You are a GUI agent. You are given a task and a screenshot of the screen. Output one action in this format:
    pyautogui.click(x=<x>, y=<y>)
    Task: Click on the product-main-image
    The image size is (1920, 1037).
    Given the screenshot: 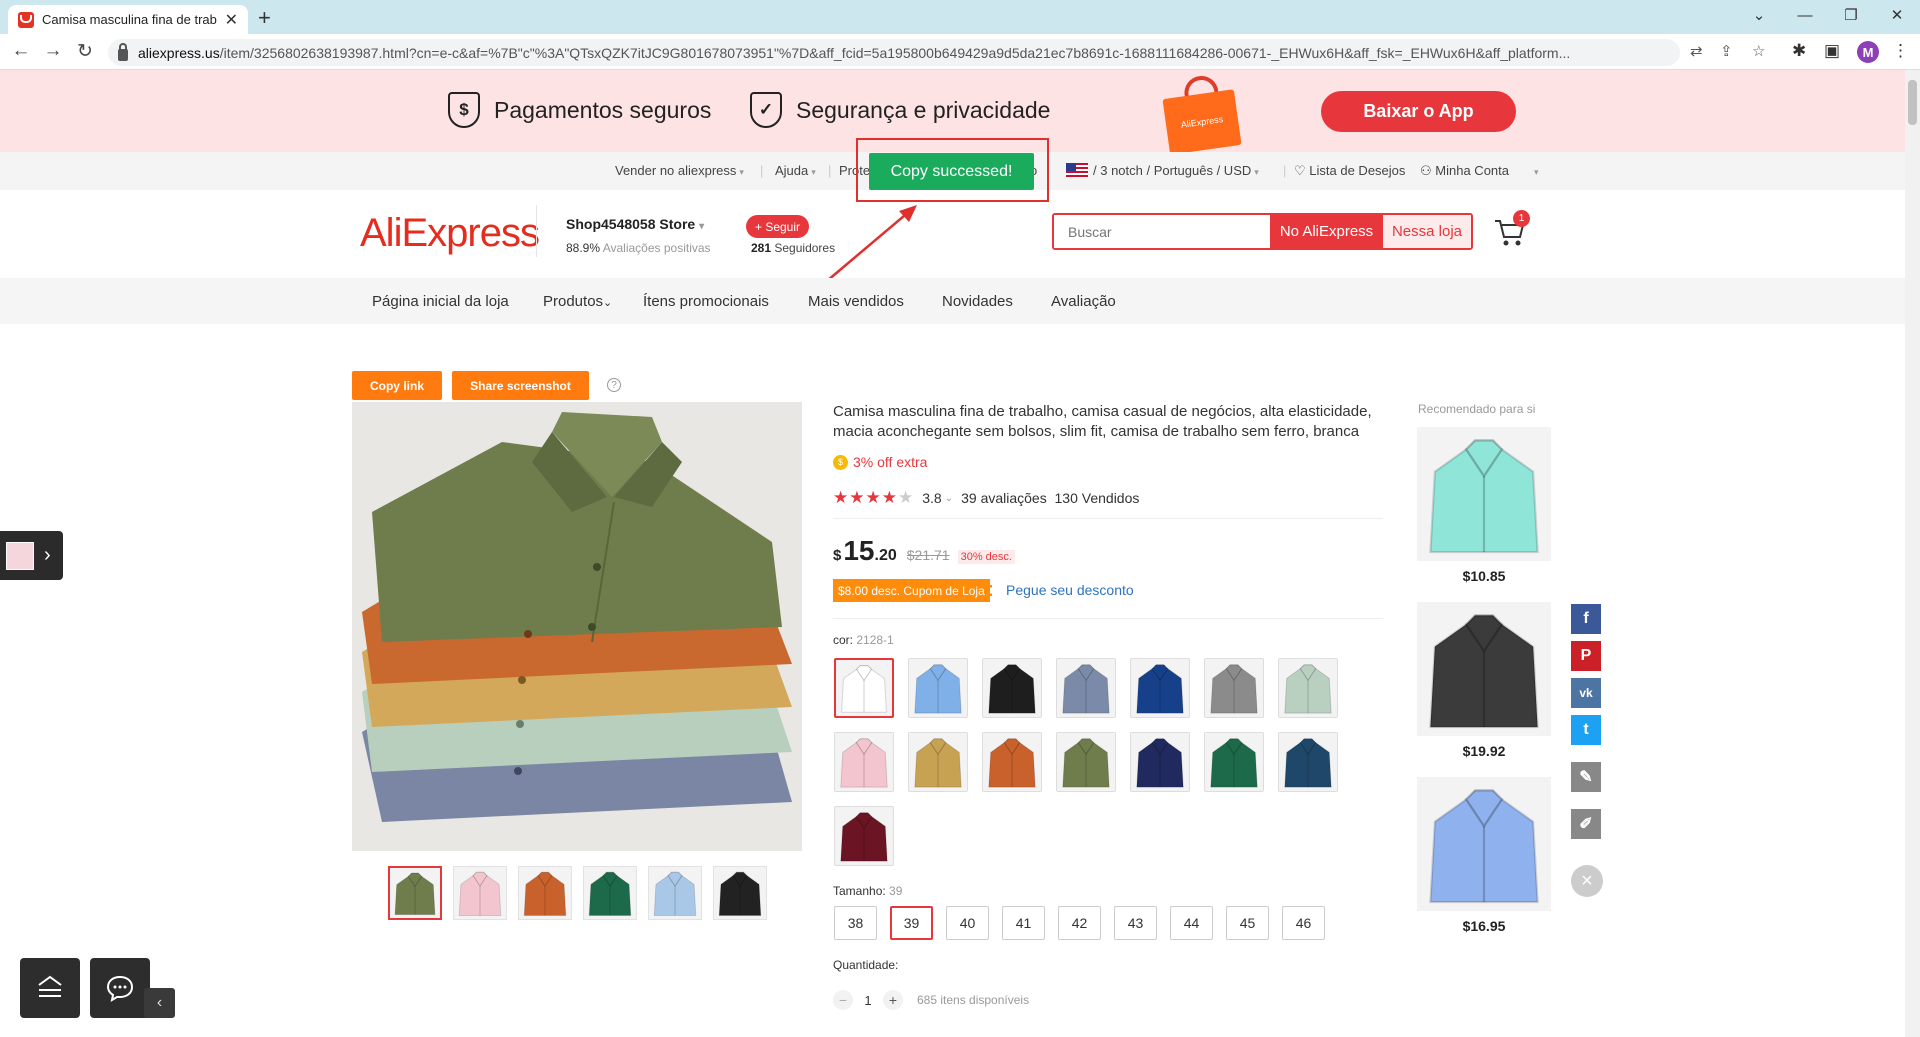 What is the action you would take?
    pyautogui.click(x=577, y=626)
    